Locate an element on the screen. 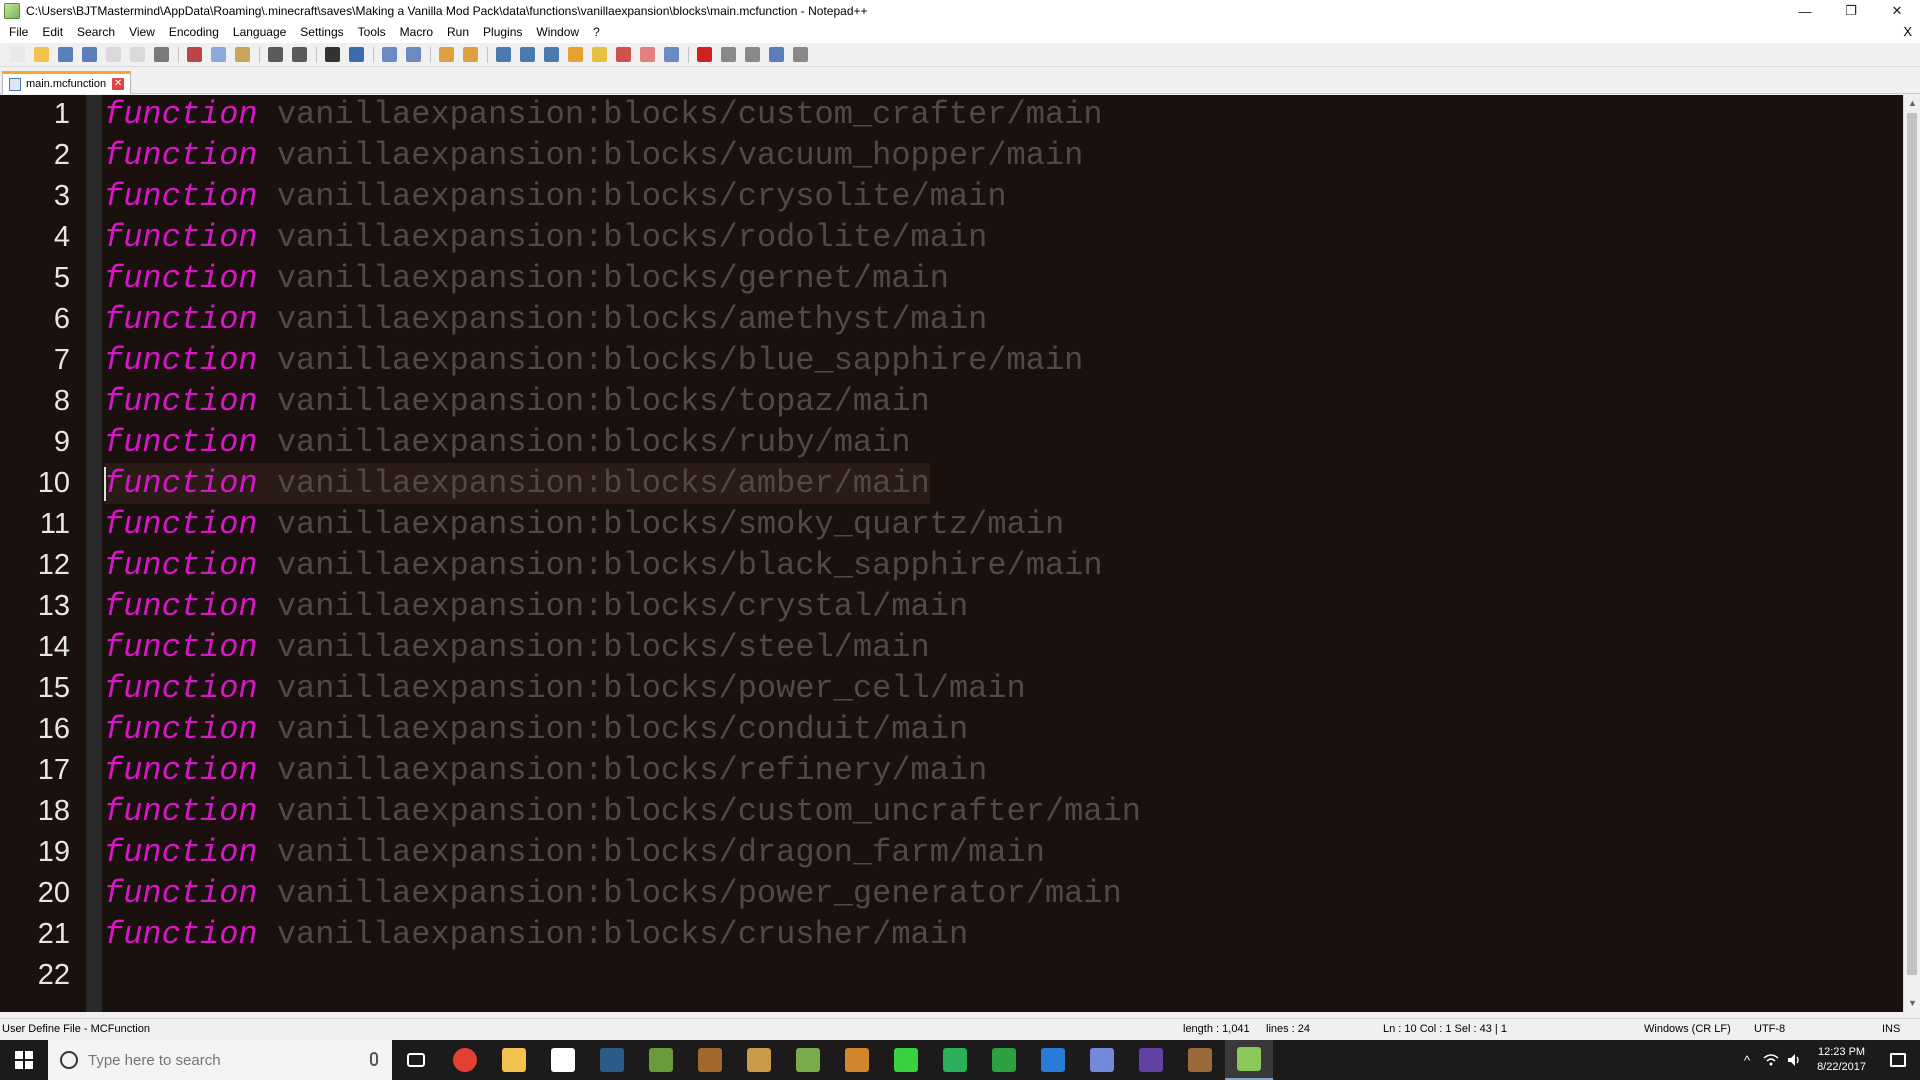 This screenshot has width=1920, height=1080. zoom-in-button is located at coordinates (389, 55).